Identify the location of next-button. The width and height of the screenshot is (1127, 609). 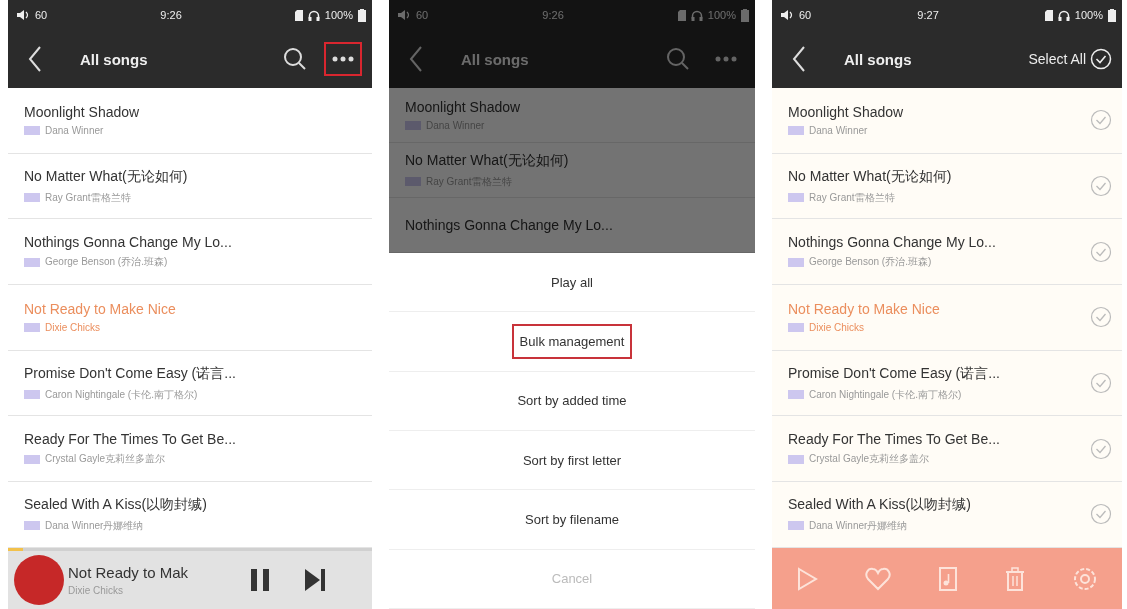
(315, 580).